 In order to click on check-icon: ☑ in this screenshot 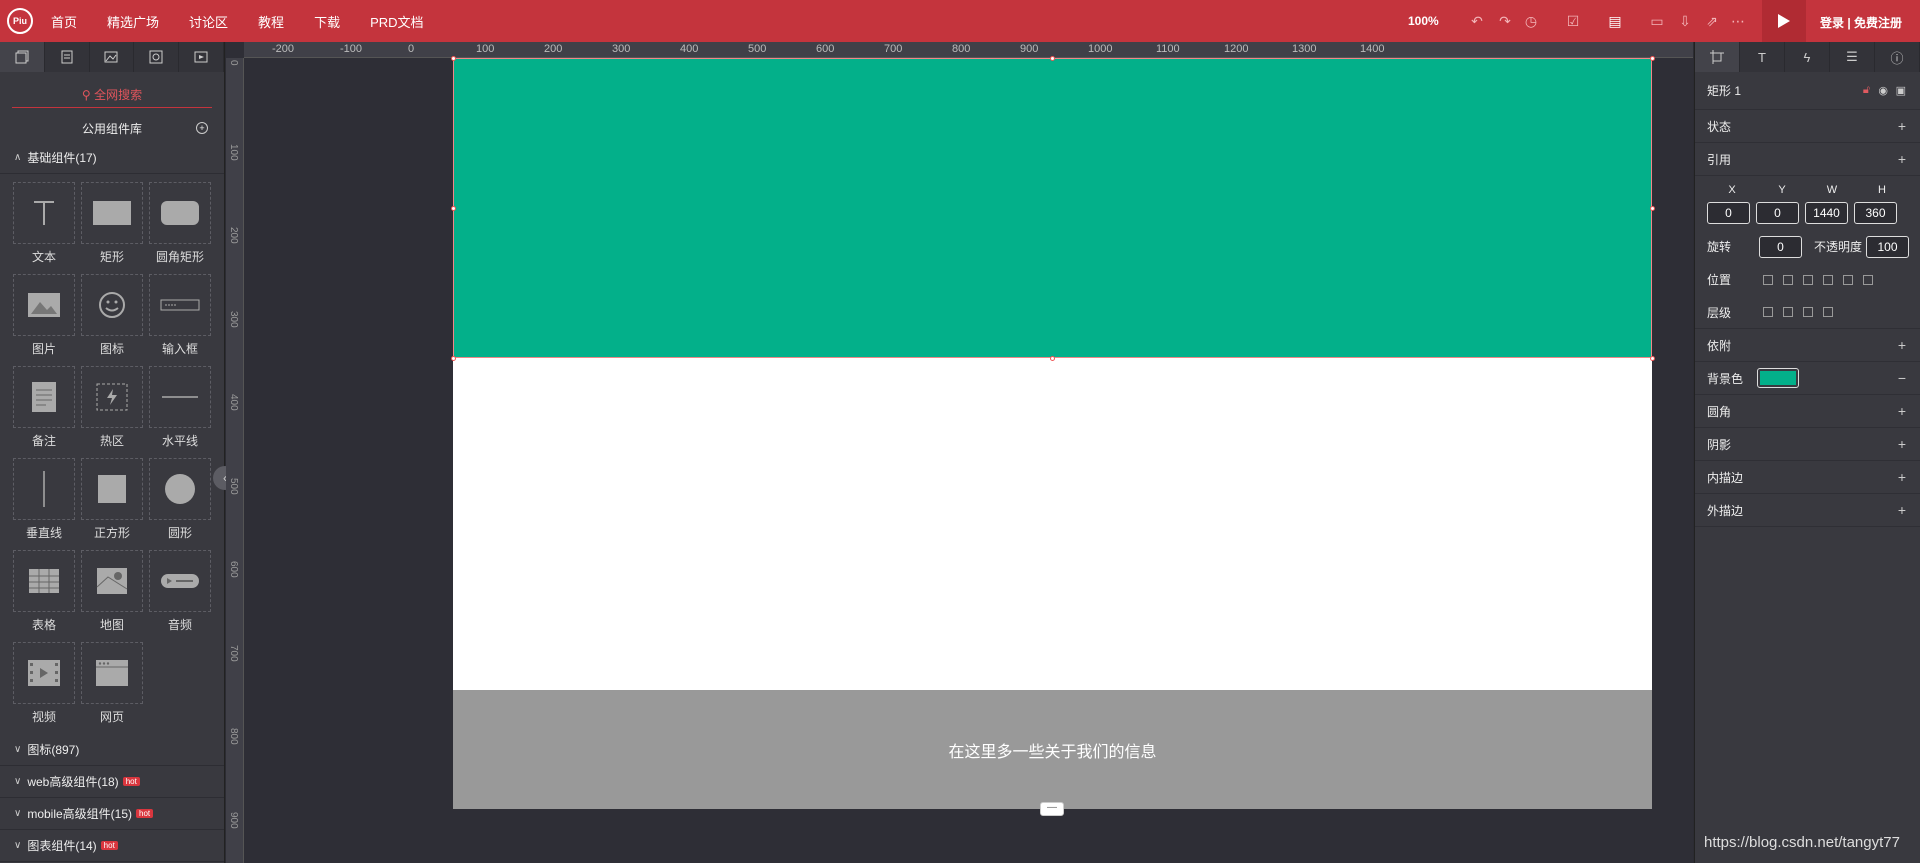, I will do `click(1573, 21)`.